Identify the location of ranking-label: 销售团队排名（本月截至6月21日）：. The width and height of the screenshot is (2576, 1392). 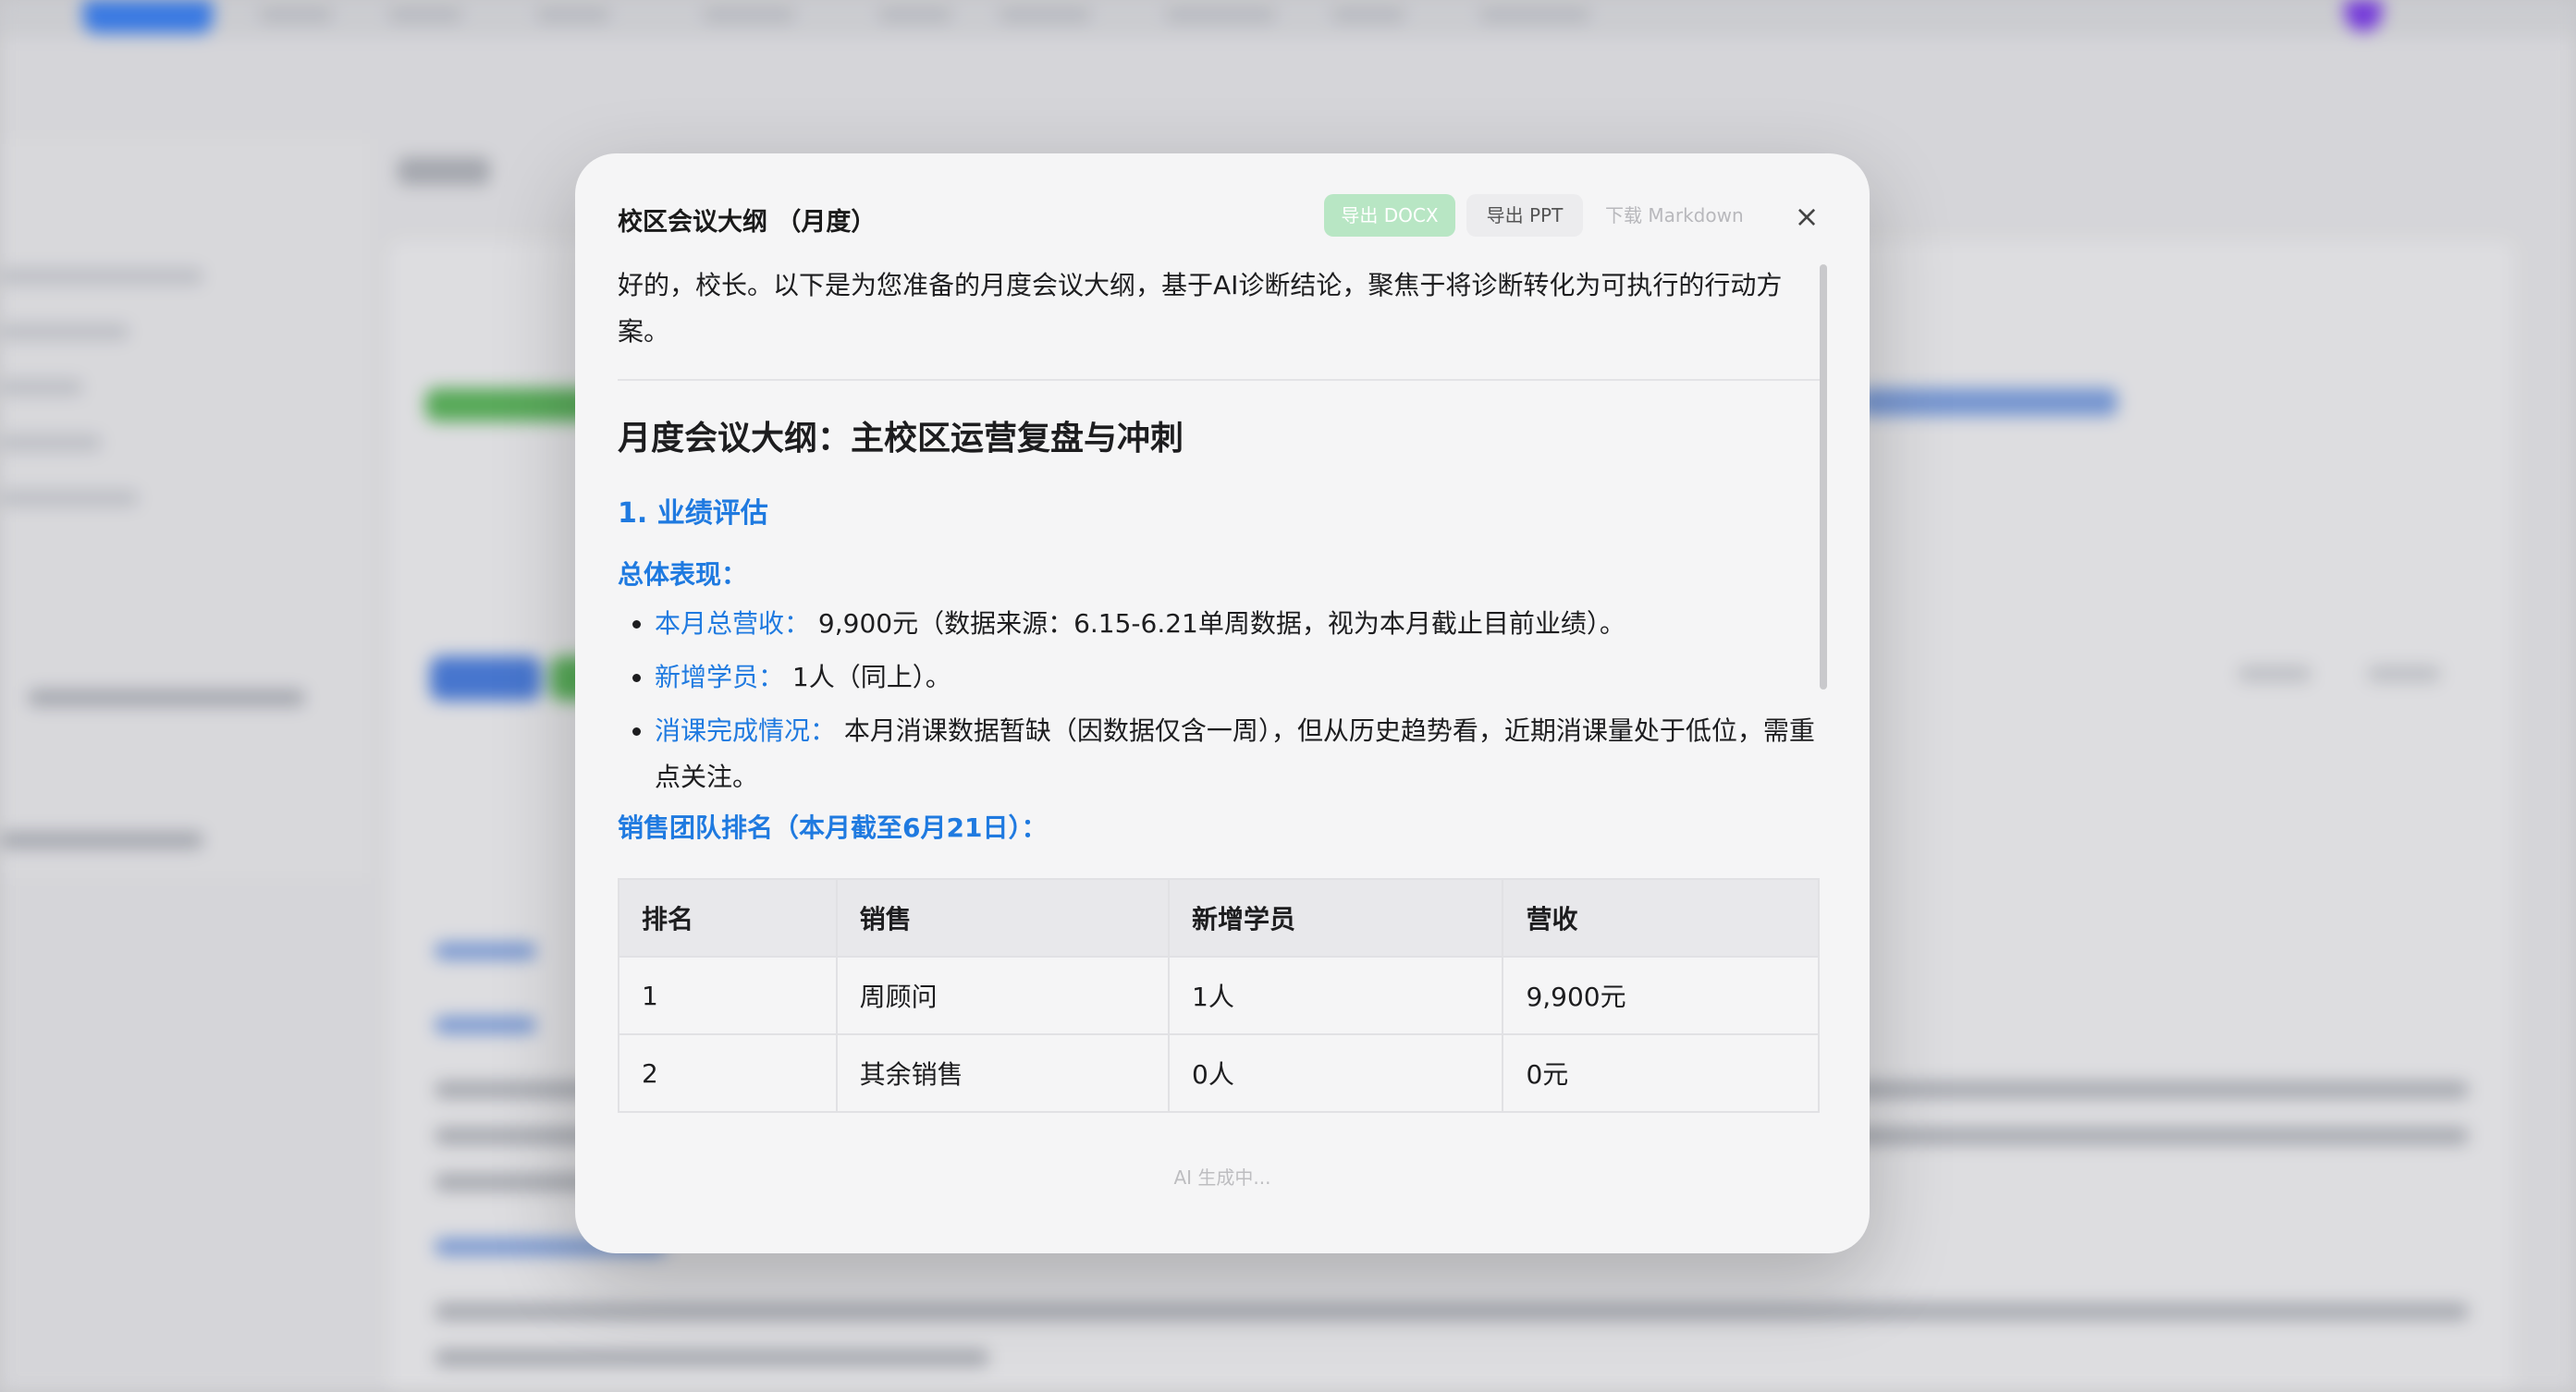
(833, 827).